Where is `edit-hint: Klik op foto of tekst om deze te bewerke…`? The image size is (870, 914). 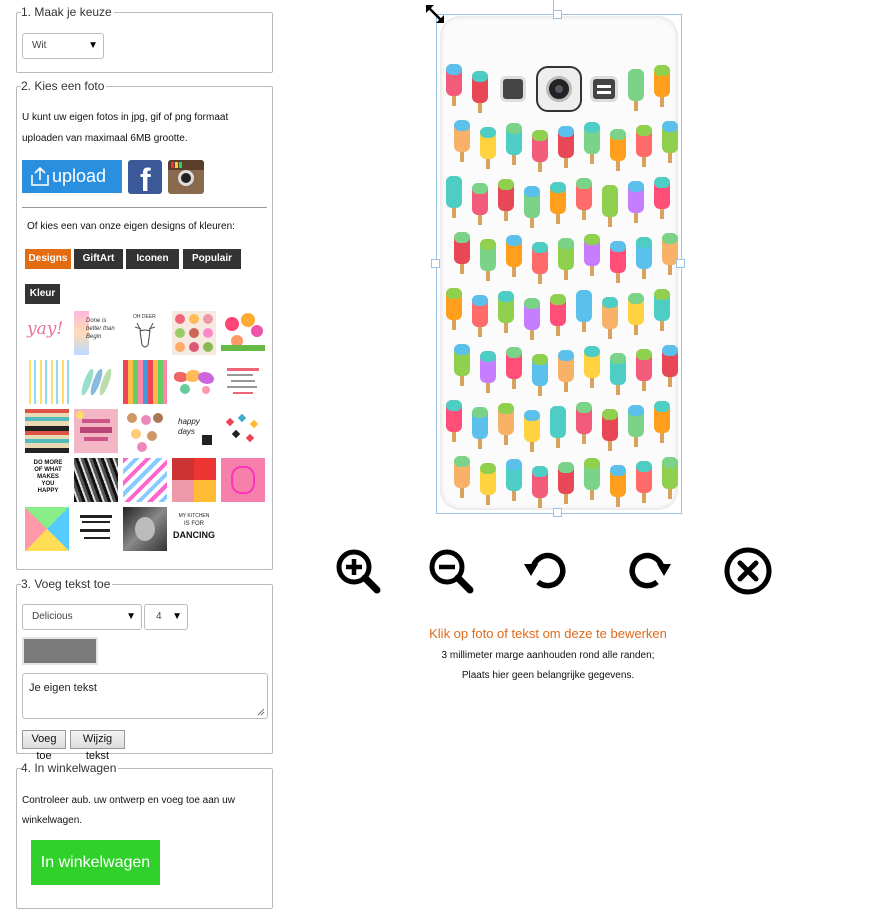 edit-hint: Klik op foto of tekst om deze te bewerke… is located at coordinates (548, 633).